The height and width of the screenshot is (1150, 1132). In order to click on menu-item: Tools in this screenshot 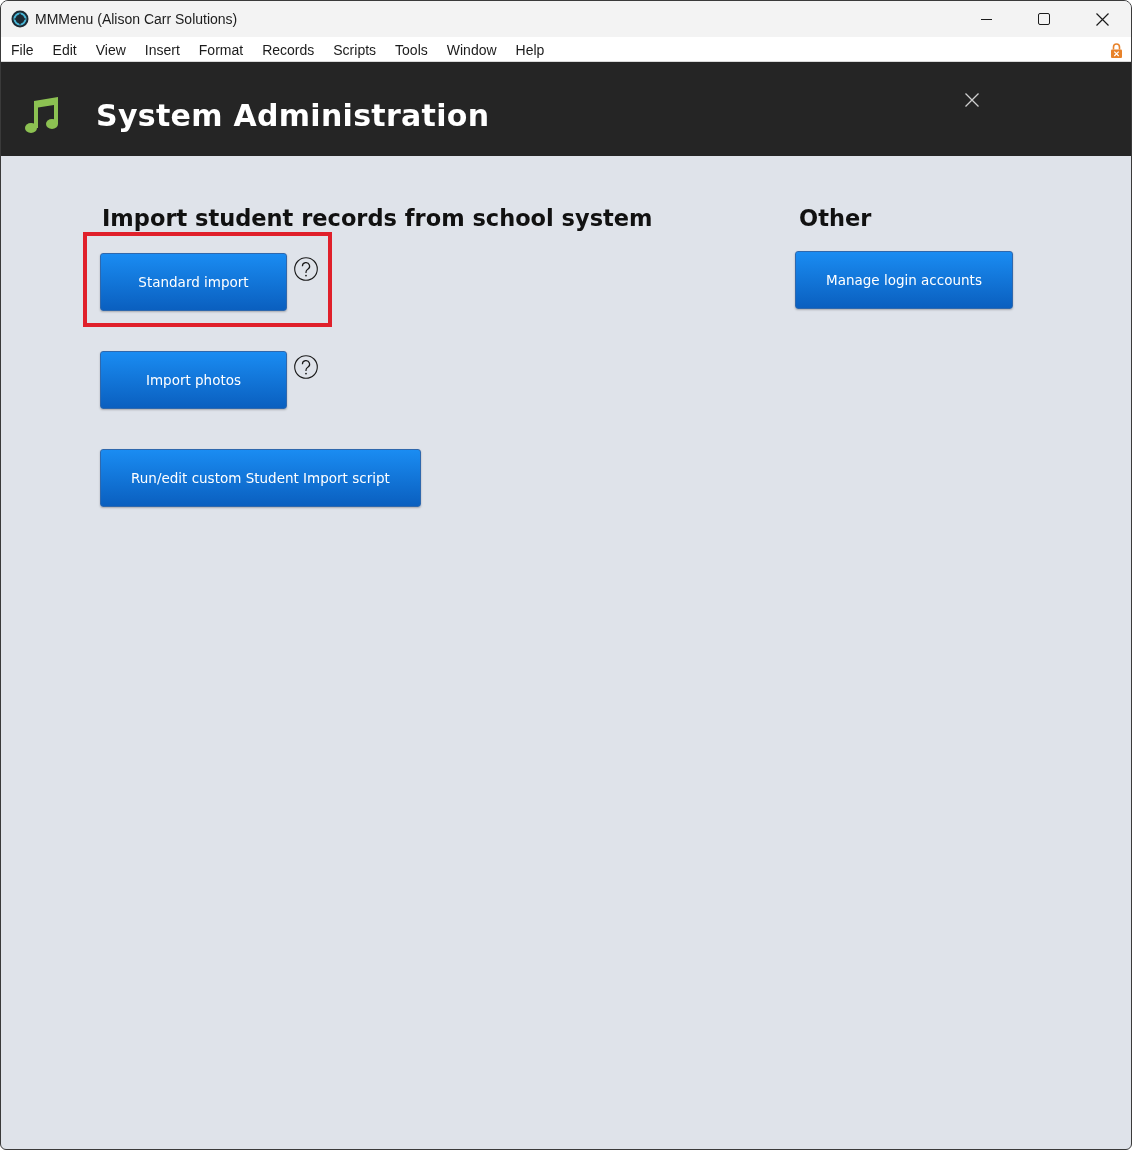, I will do `click(411, 50)`.